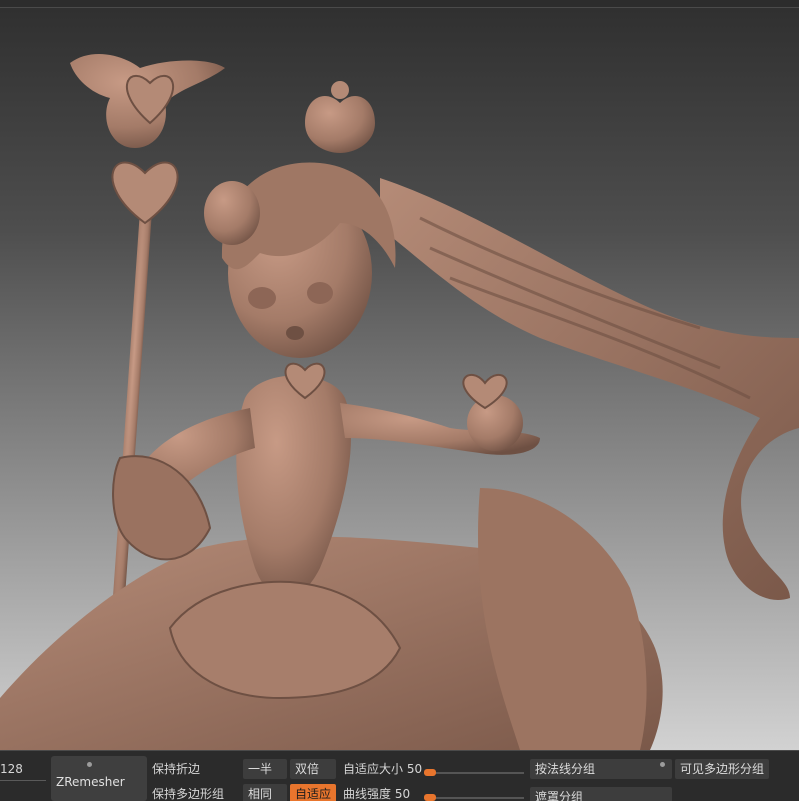  What do you see at coordinates (295, 333) in the screenshot?
I see `mouth` at bounding box center [295, 333].